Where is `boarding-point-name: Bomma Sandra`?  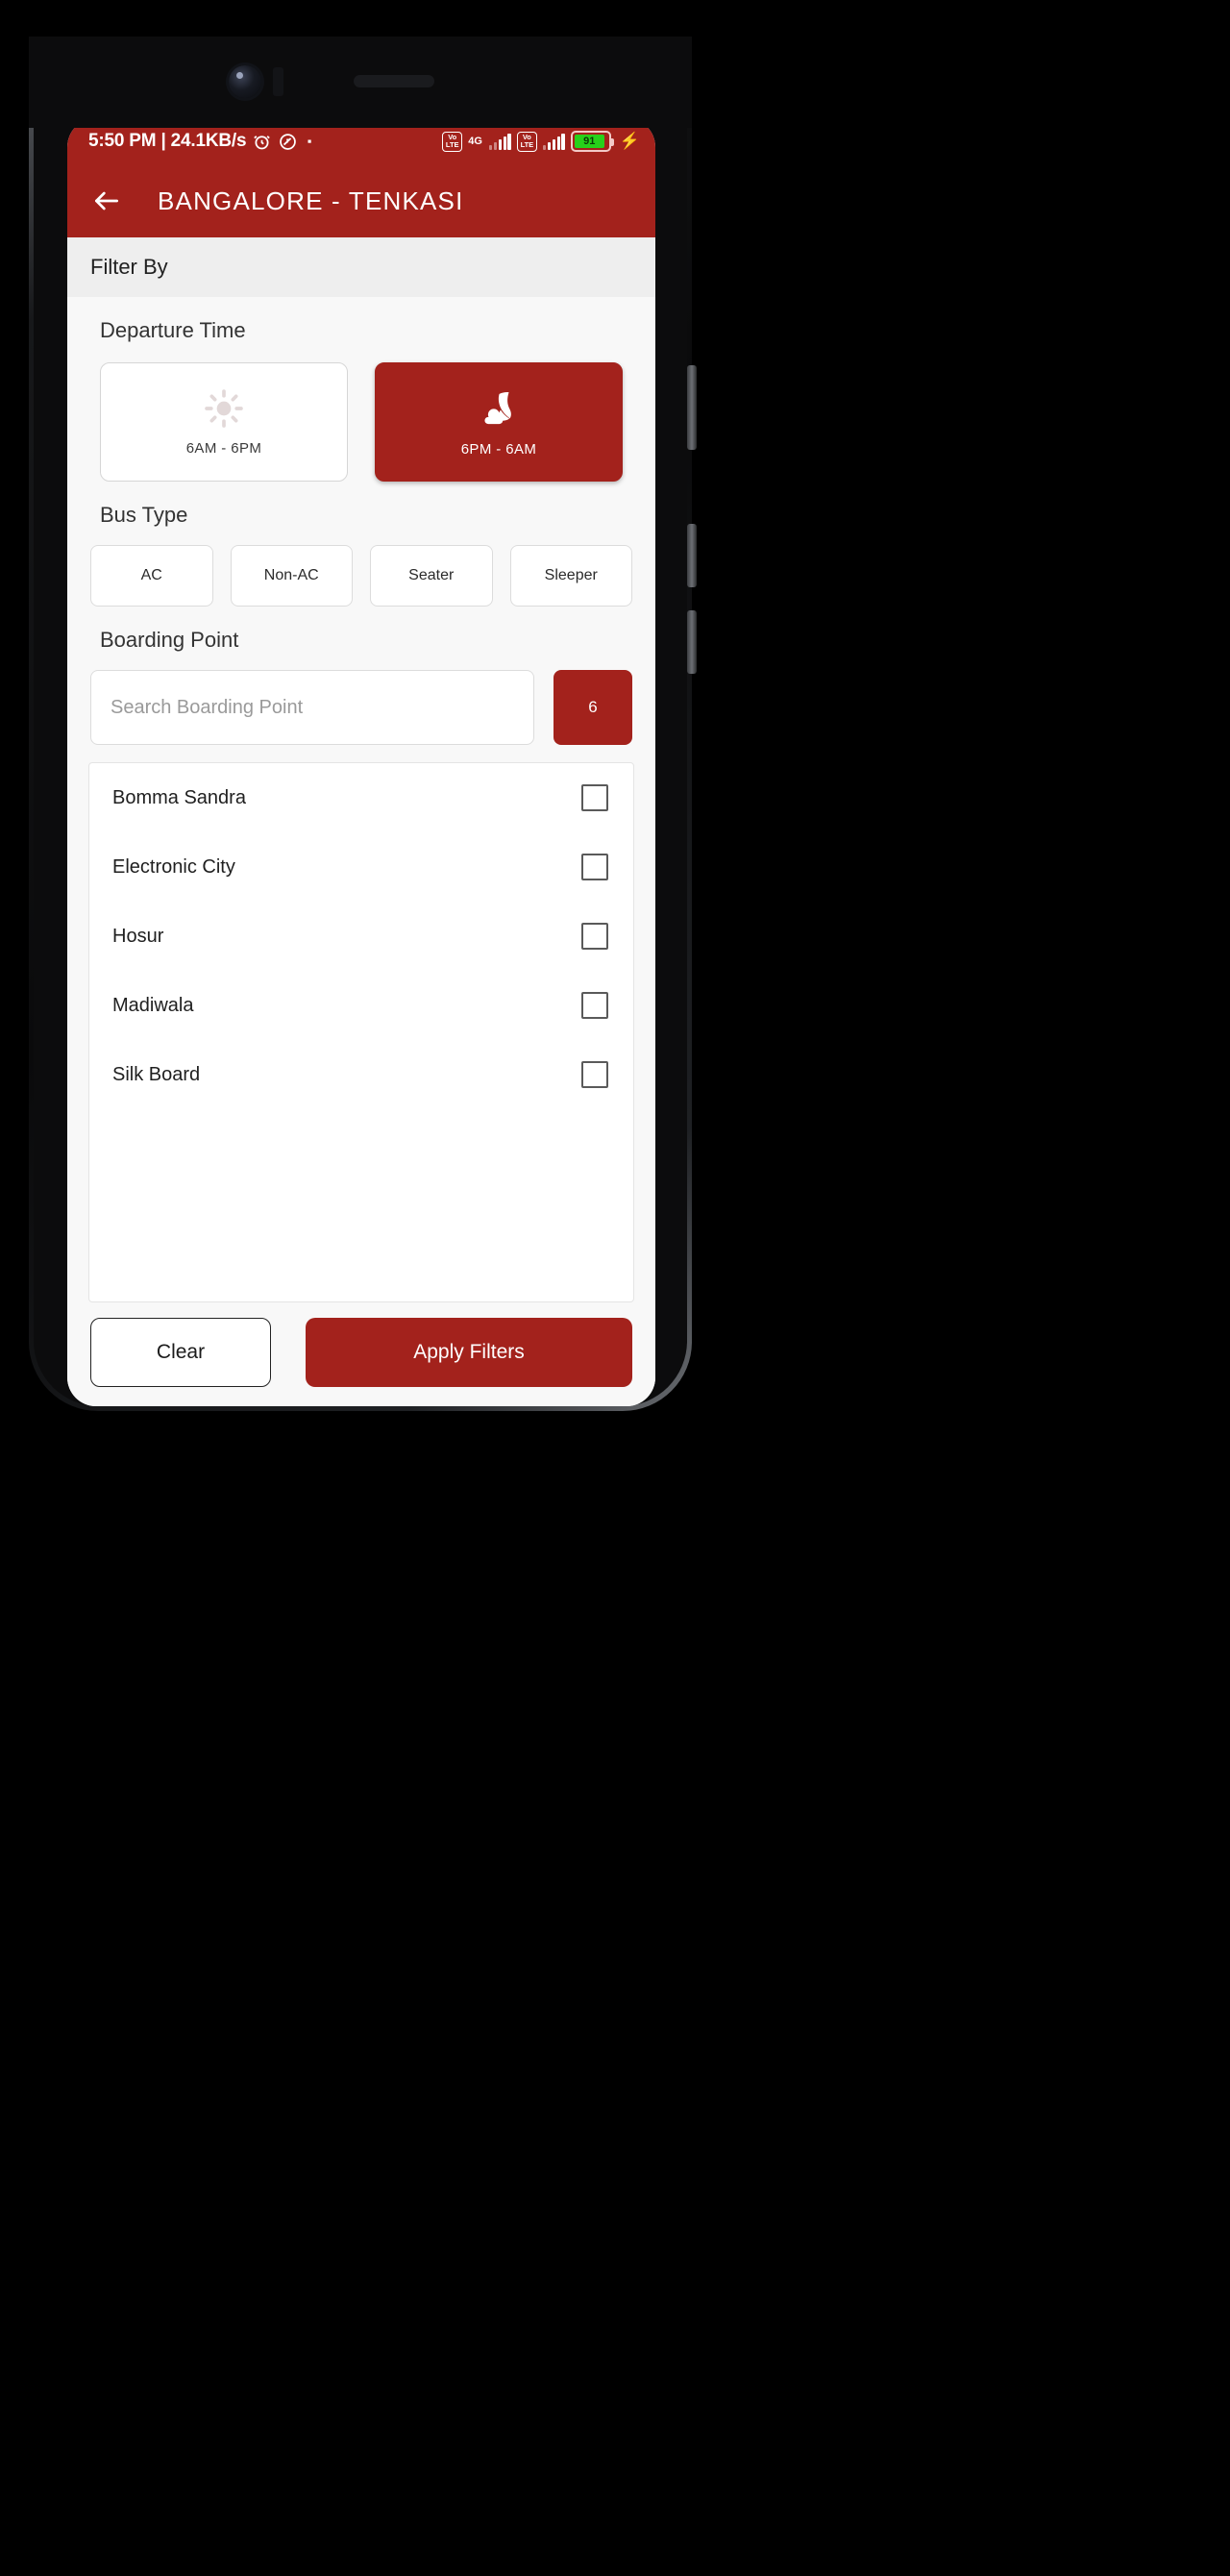
boarding-point-name: Bomma Sandra is located at coordinates (179, 797).